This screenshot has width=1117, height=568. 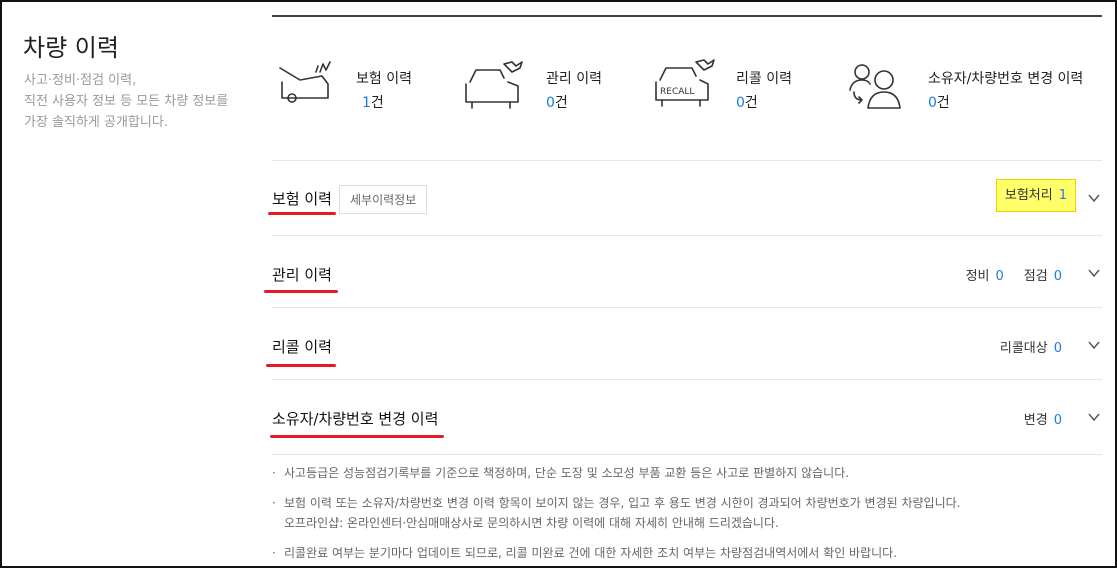 What do you see at coordinates (875, 86) in the screenshot?
I see `owner-change-icon` at bounding box center [875, 86].